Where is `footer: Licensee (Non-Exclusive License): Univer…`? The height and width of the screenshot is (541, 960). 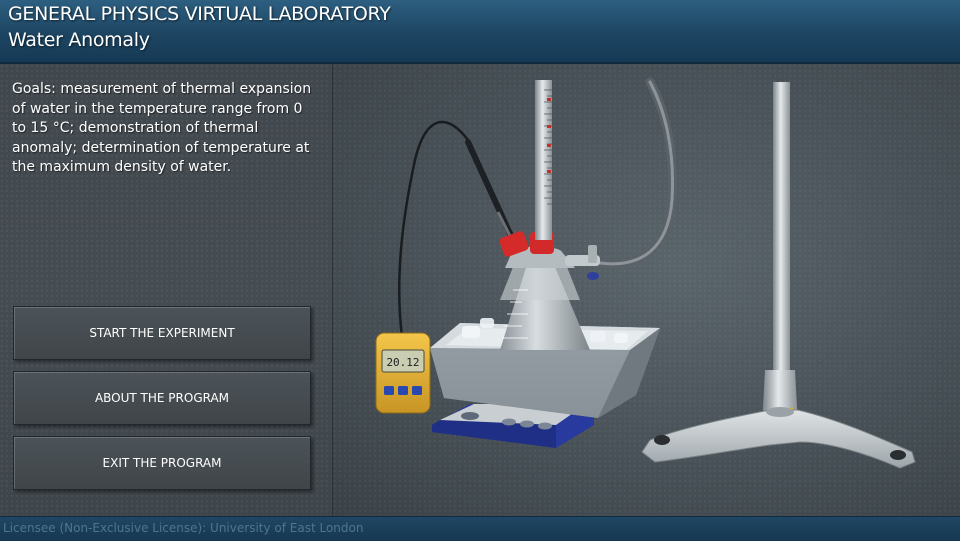
footer: Licensee (Non-Exclusive License): Univer… is located at coordinates (480, 528).